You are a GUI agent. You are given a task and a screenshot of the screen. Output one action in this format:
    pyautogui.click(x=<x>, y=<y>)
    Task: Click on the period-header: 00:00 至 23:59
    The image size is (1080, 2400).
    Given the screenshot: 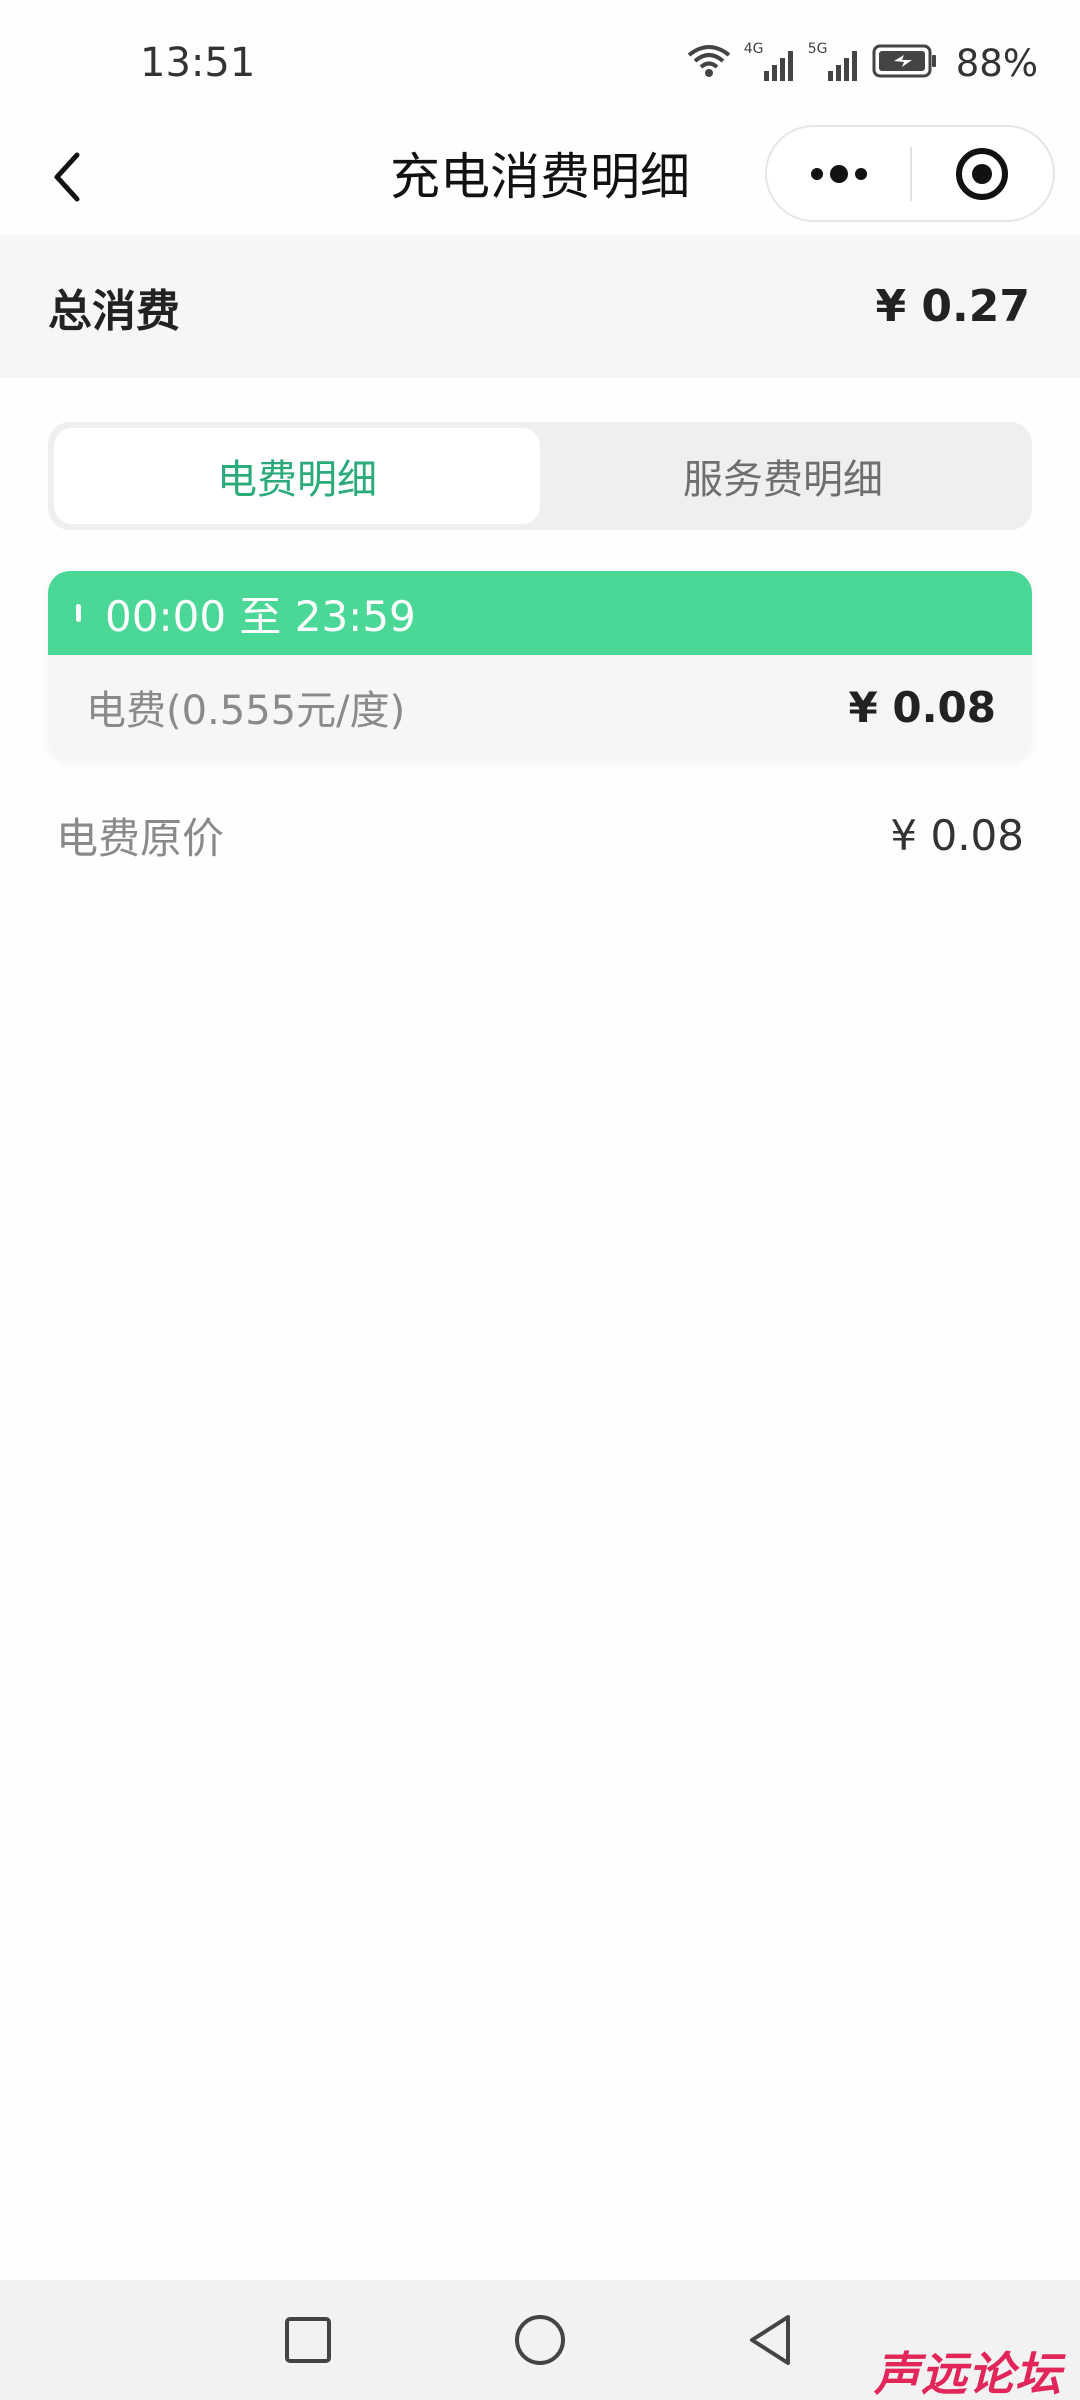 What is the action you would take?
    pyautogui.click(x=540, y=613)
    